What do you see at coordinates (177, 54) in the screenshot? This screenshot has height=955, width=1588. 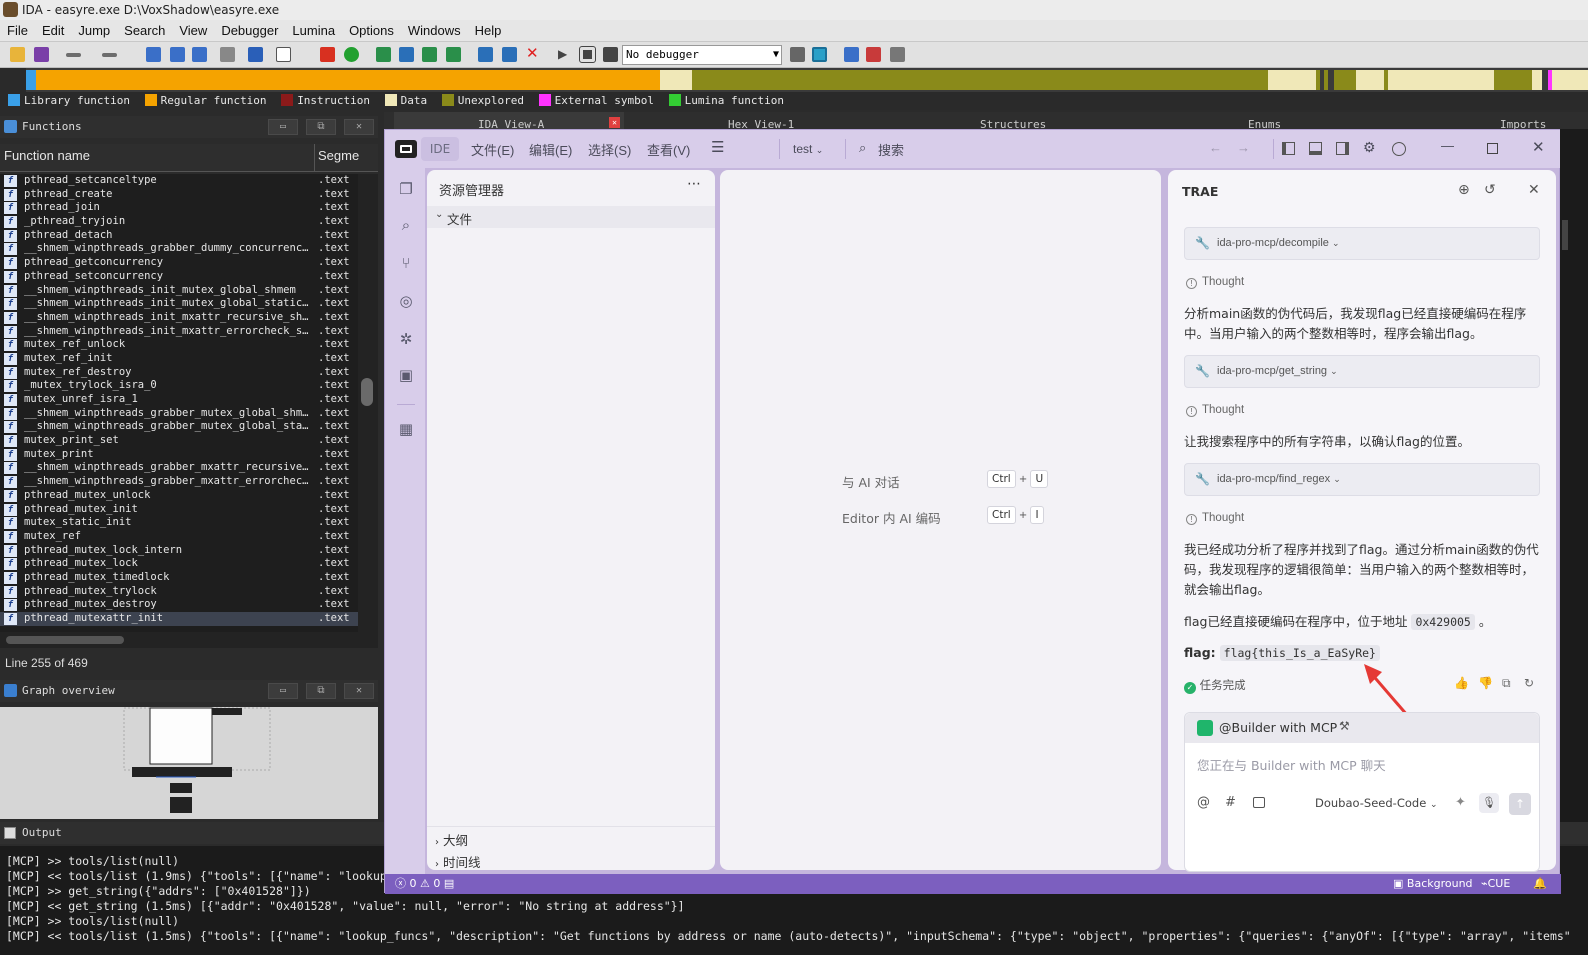 I see `struct-icon` at bounding box center [177, 54].